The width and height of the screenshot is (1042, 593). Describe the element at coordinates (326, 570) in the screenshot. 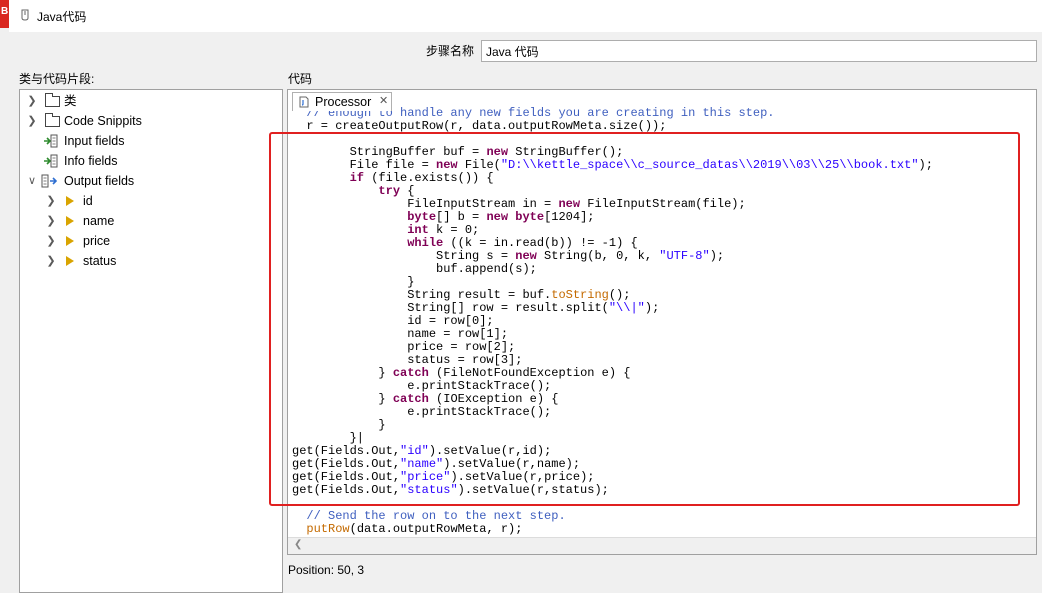

I see `cursor-position: Position: 50, 3` at that location.